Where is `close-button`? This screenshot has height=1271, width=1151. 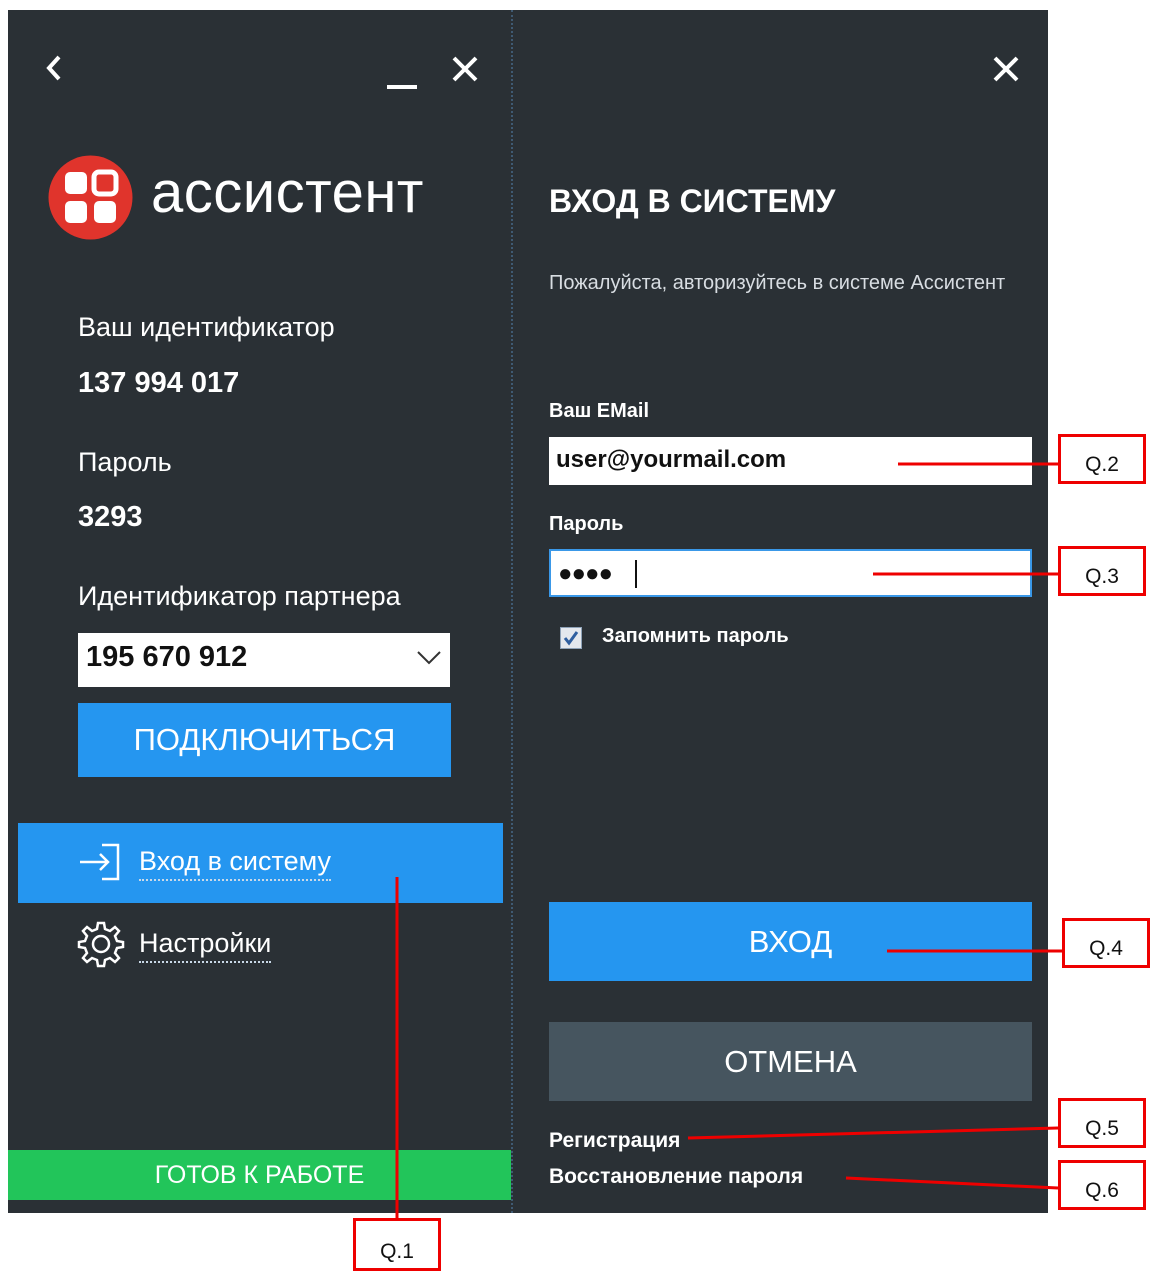
close-button is located at coordinates (465, 71).